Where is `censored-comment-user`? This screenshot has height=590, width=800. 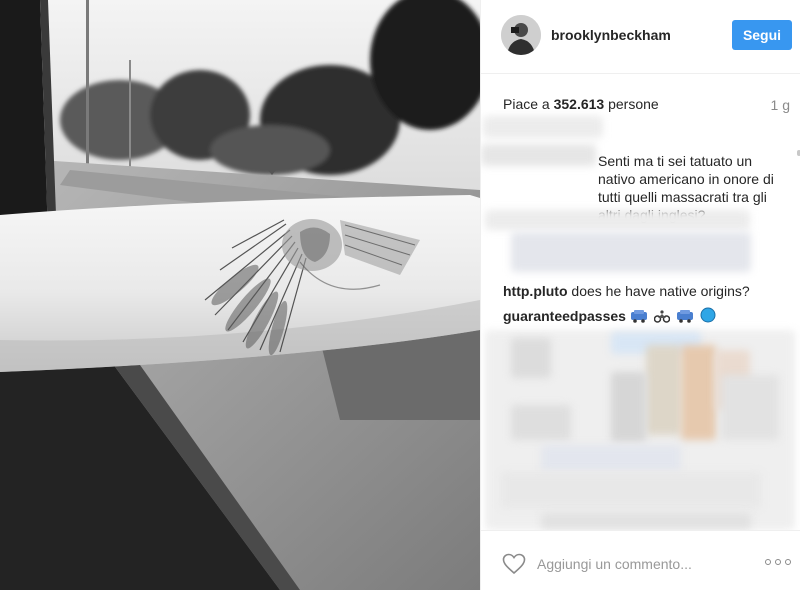 censored-comment-user is located at coordinates (543, 127).